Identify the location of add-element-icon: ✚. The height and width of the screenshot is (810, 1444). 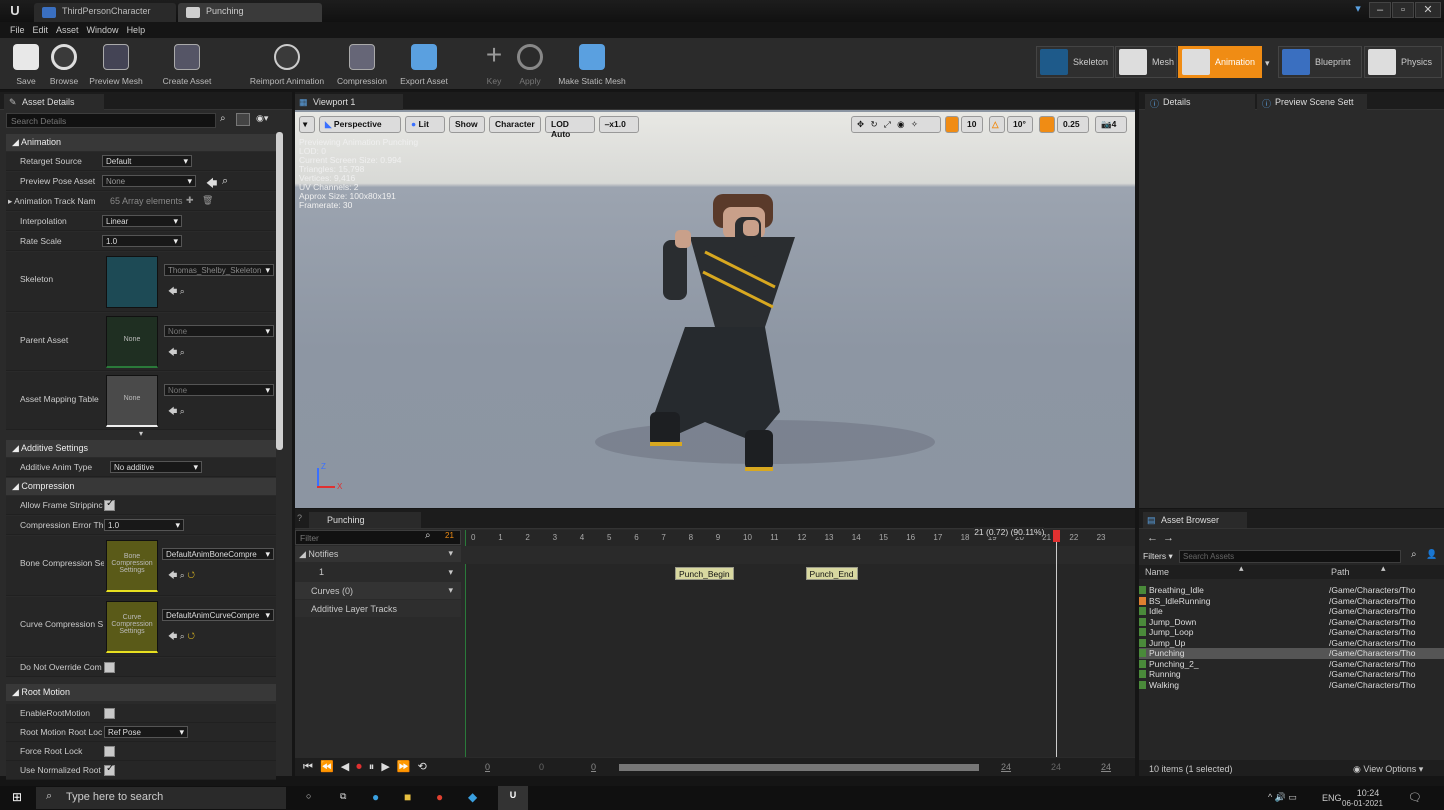
(190, 200).